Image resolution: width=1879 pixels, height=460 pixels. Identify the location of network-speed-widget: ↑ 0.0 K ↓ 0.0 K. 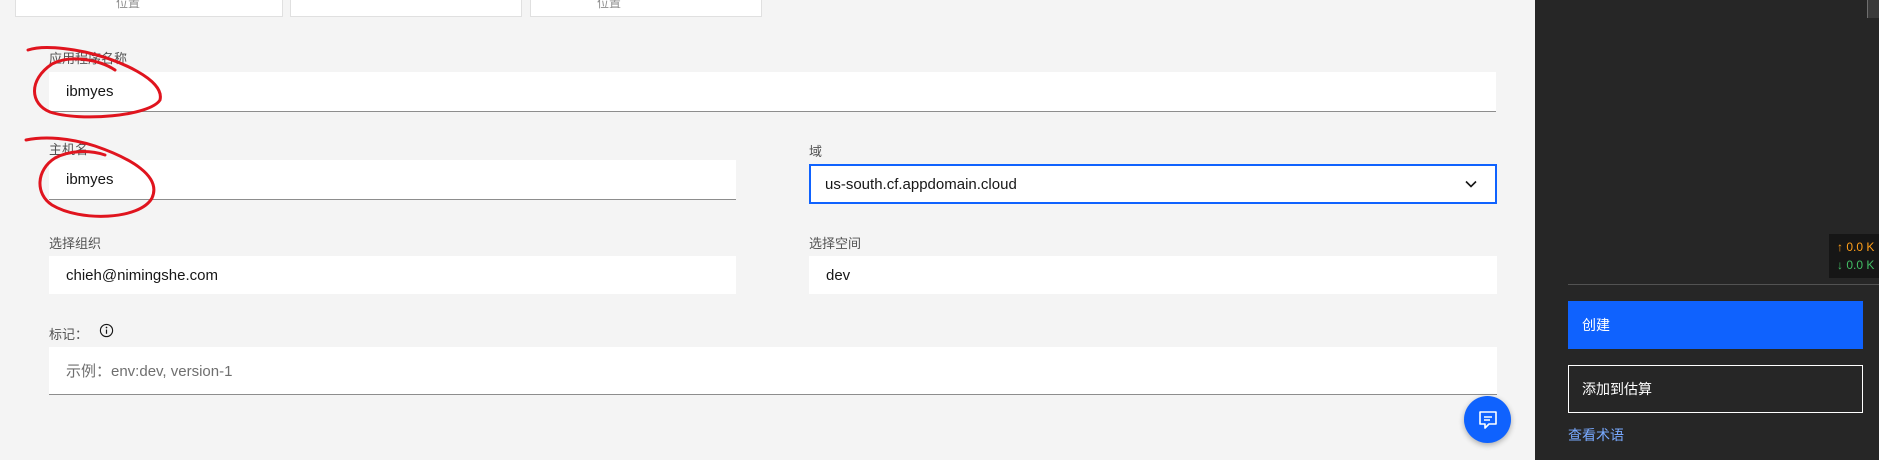
(1854, 256).